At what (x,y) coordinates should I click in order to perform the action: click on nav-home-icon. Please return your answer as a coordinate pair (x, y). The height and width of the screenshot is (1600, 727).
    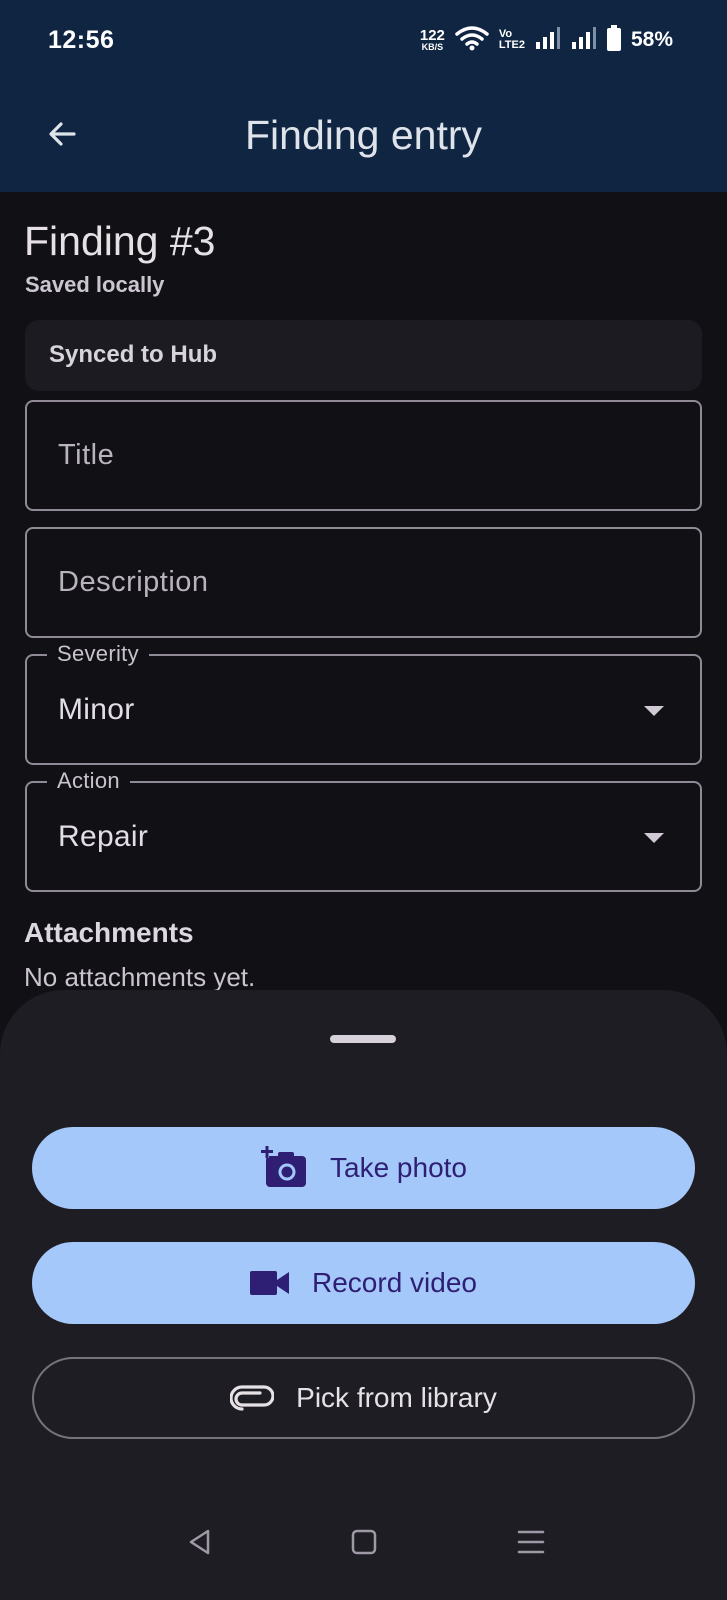
    Looking at the image, I should click on (364, 1544).